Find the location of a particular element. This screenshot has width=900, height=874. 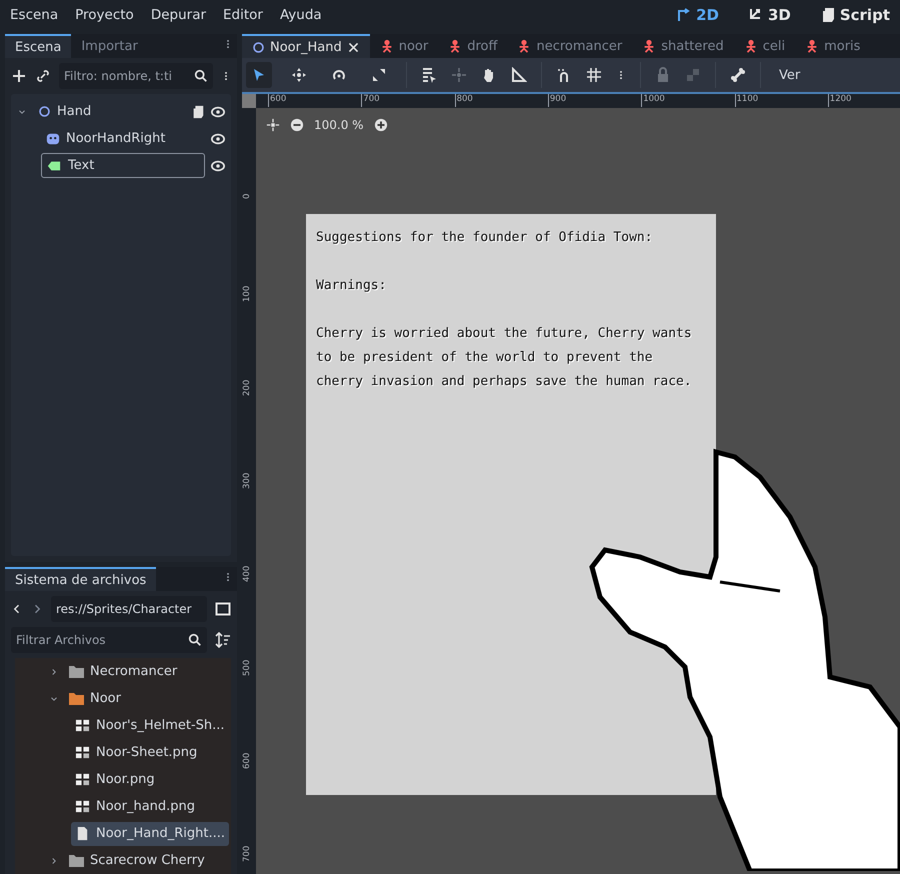

workspace-button: Script is located at coordinates (855, 15).